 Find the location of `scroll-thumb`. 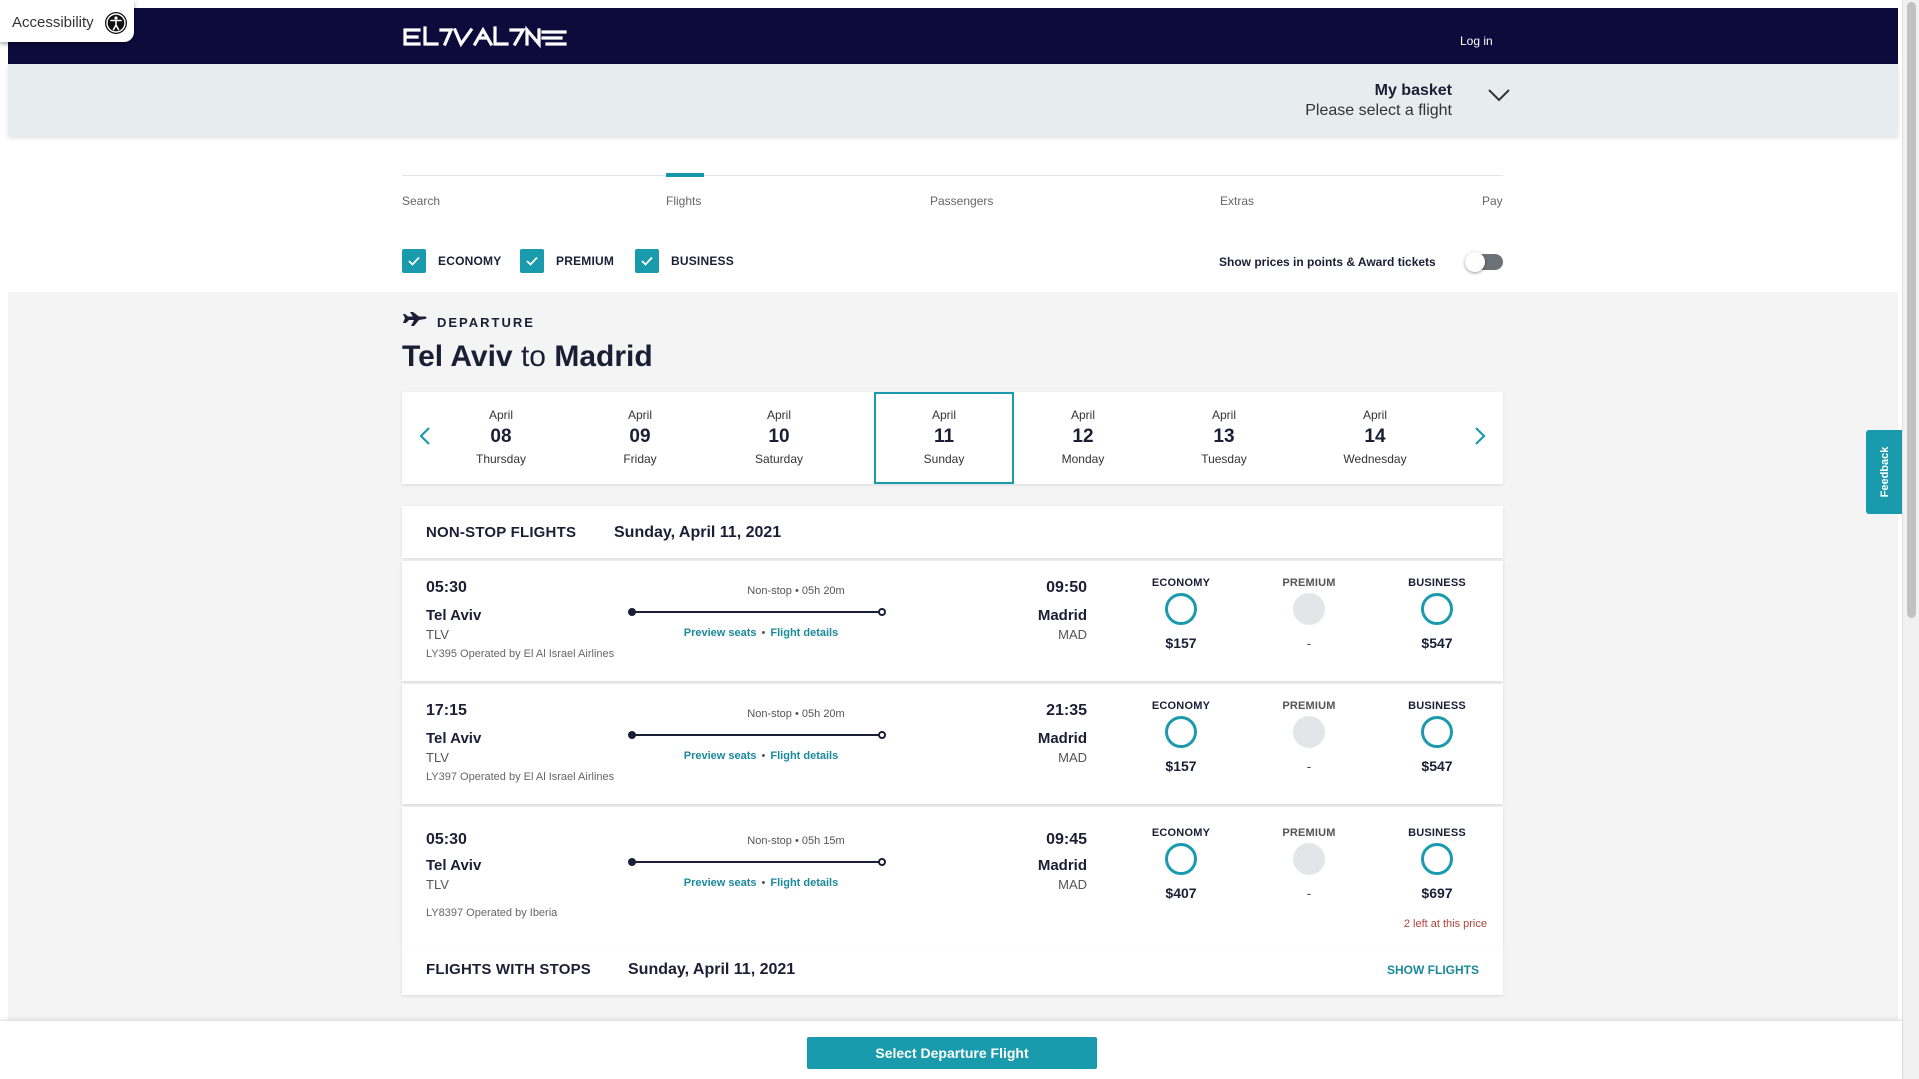

scroll-thumb is located at coordinates (1911, 310).